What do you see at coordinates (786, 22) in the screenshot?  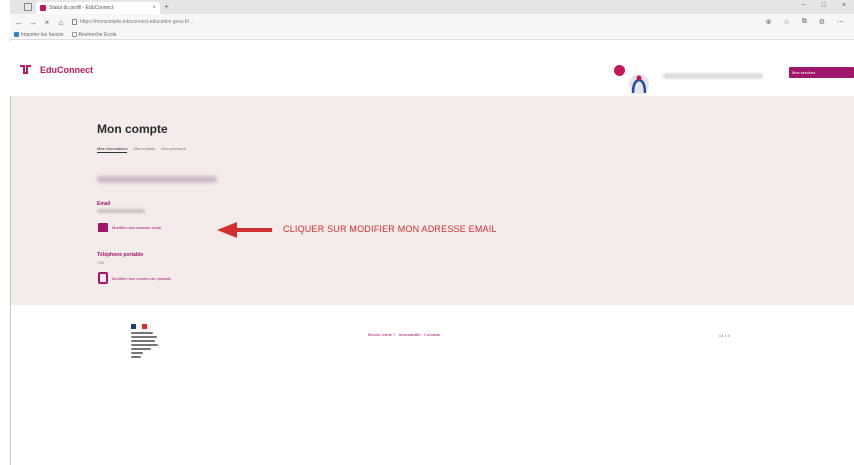 I see `star-icon: ☆` at bounding box center [786, 22].